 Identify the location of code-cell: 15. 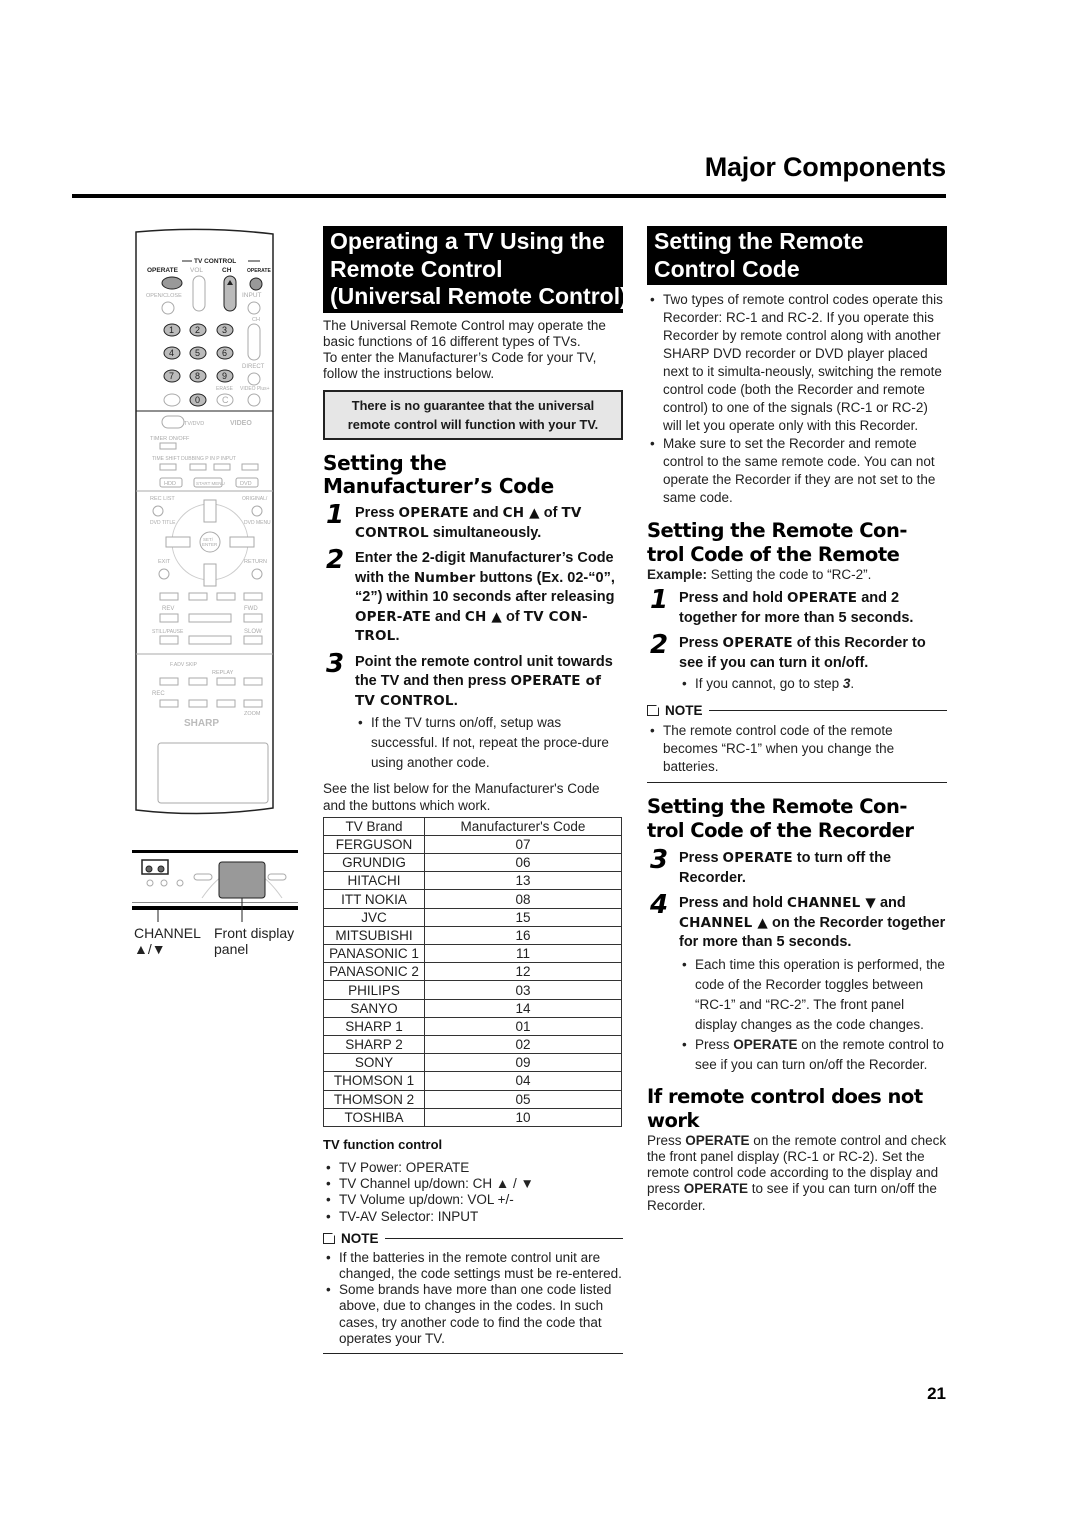
(523, 917).